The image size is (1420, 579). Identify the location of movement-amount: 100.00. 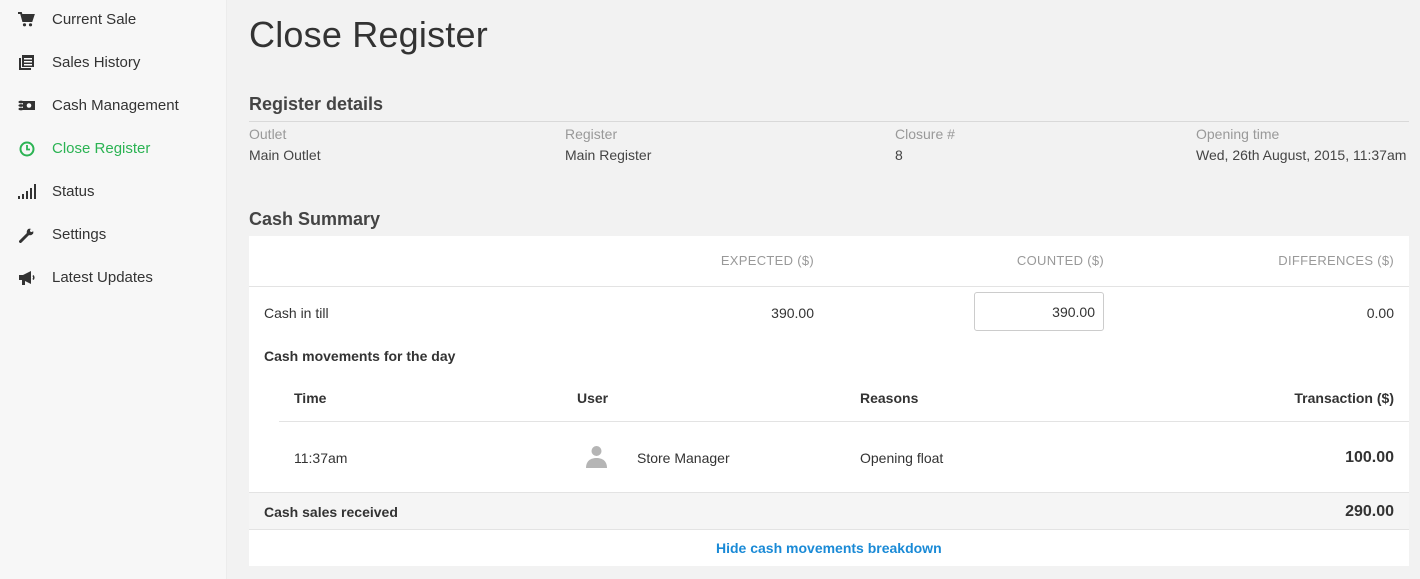
(1369, 457).